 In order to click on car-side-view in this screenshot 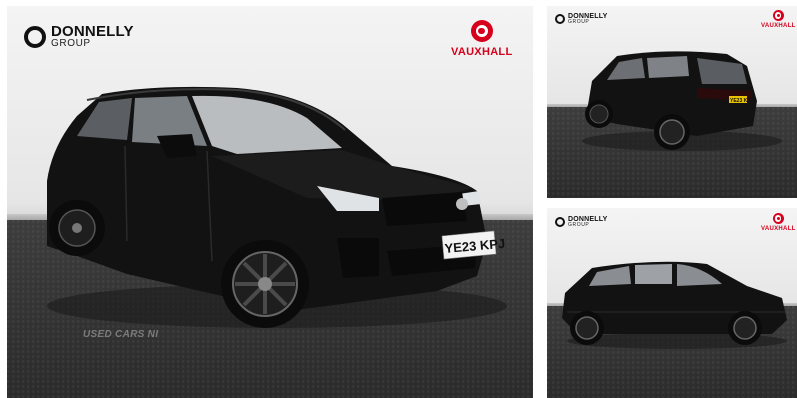, I will do `click(674, 305)`.